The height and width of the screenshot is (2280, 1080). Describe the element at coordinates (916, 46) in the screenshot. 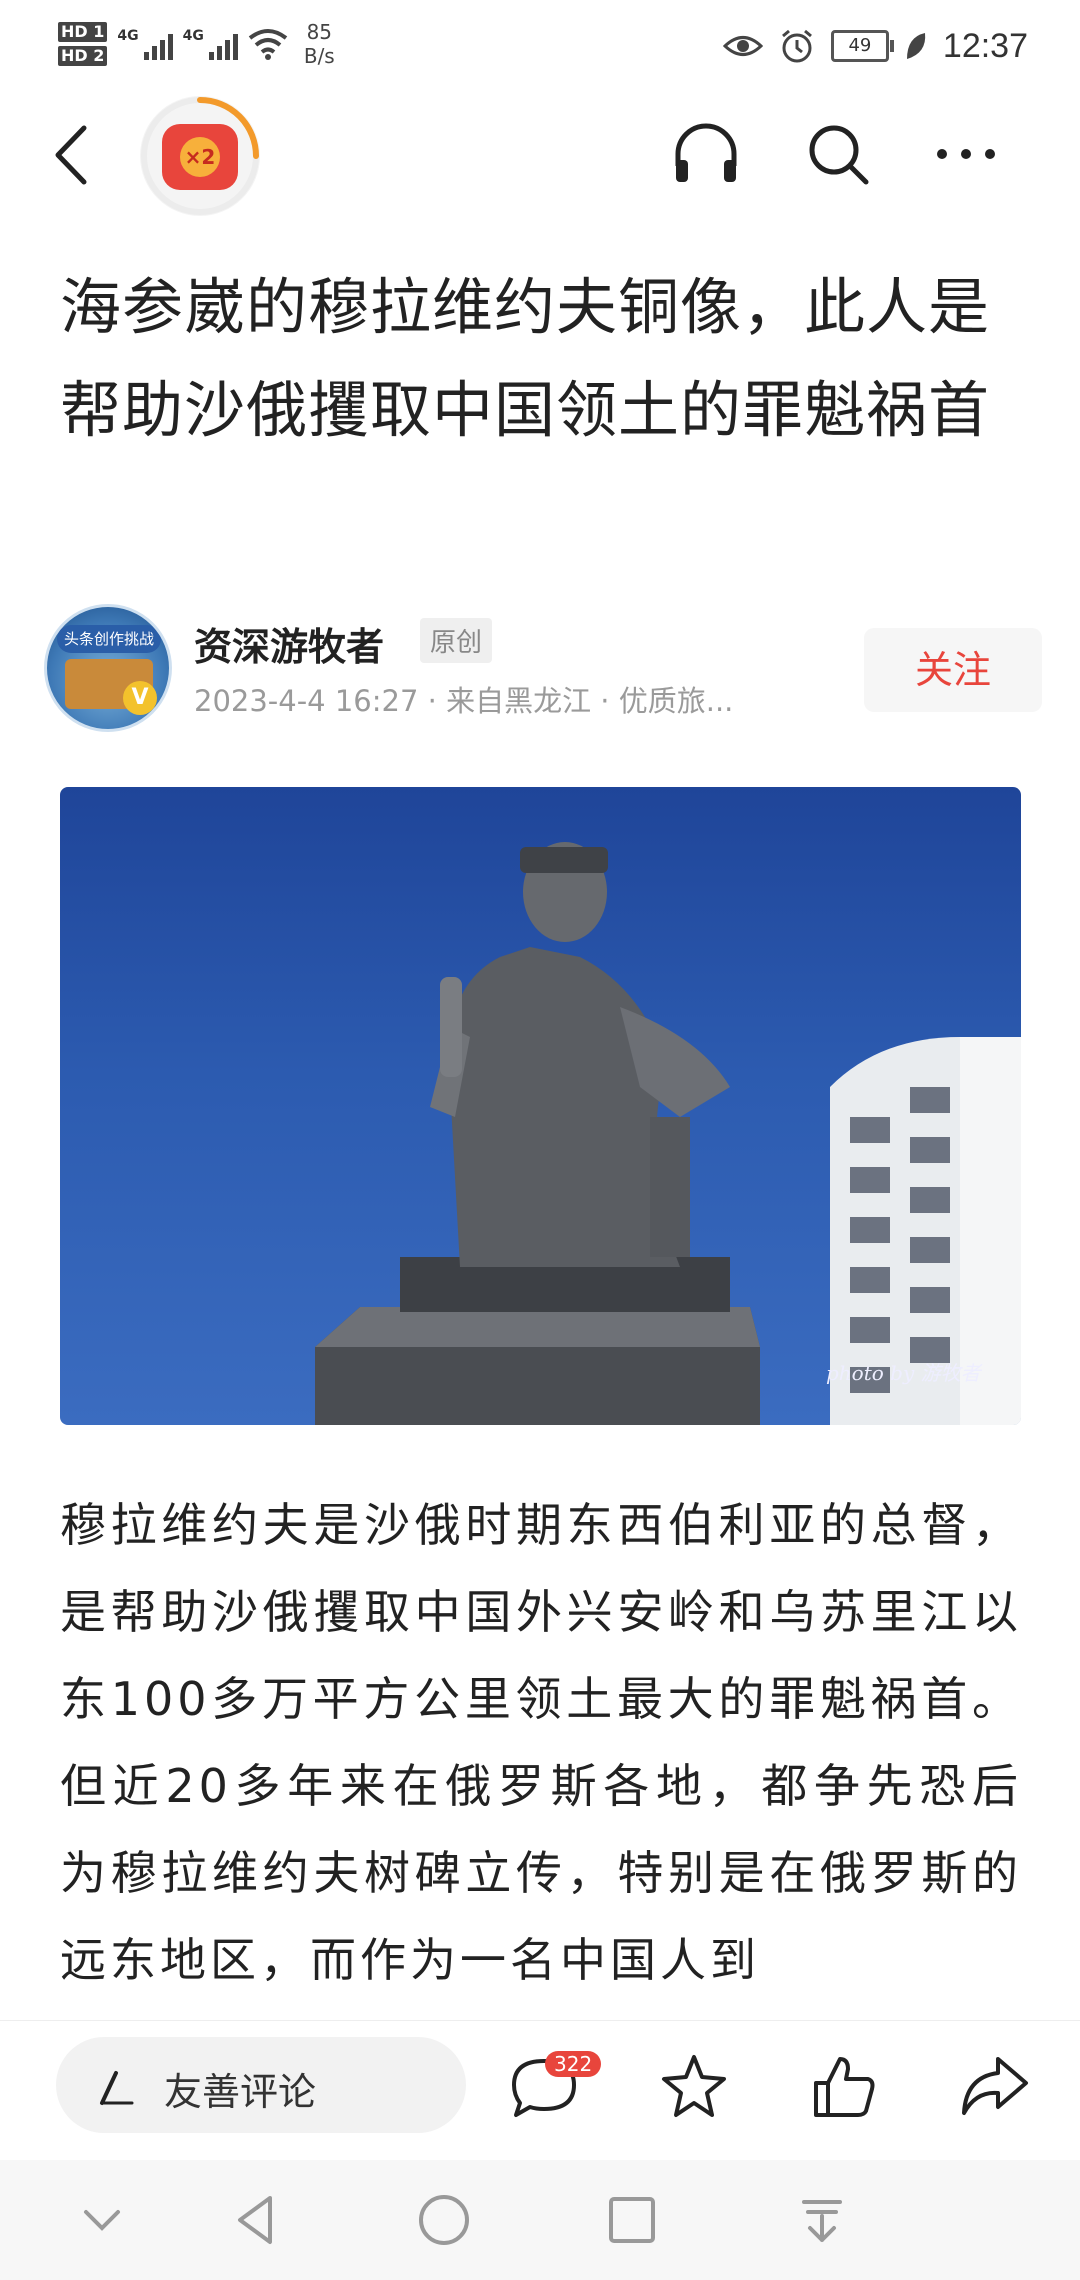

I see `leaf-icon` at that location.